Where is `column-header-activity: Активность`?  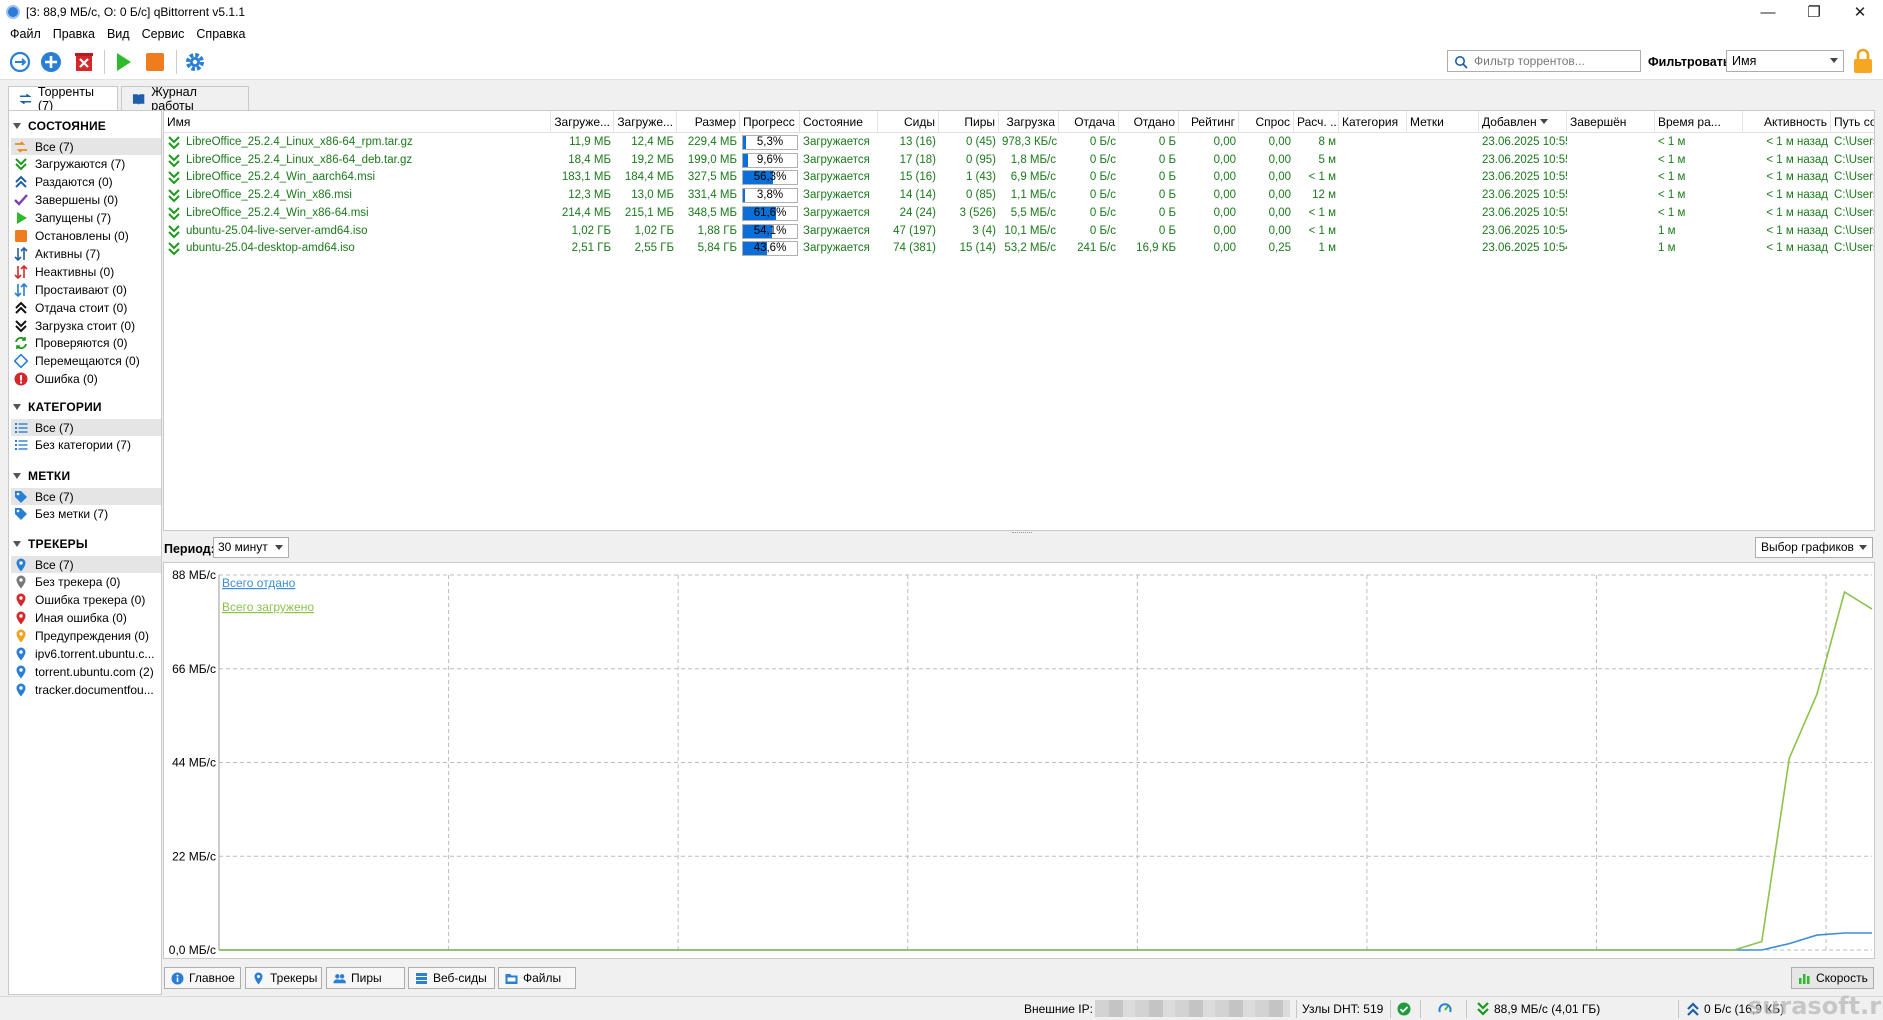 column-header-activity: Активность is located at coordinates (1787, 122).